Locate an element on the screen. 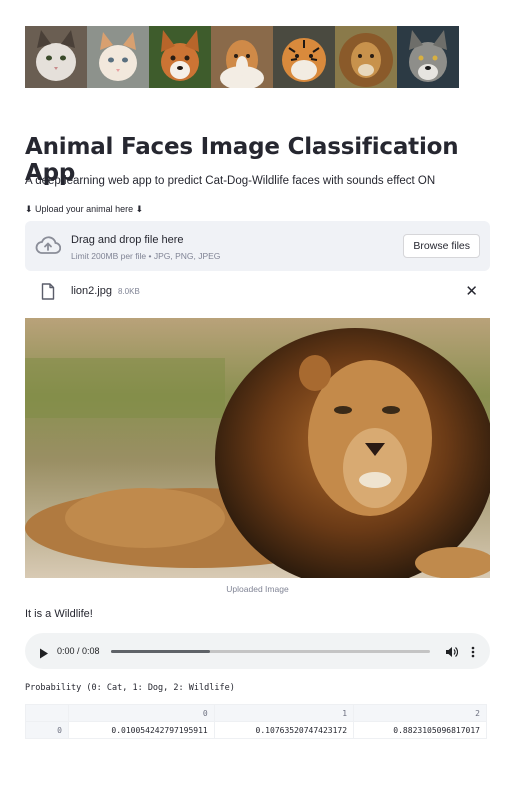  upload-label: ⬇ Upload your animal here ⬇ is located at coordinates (84, 209).